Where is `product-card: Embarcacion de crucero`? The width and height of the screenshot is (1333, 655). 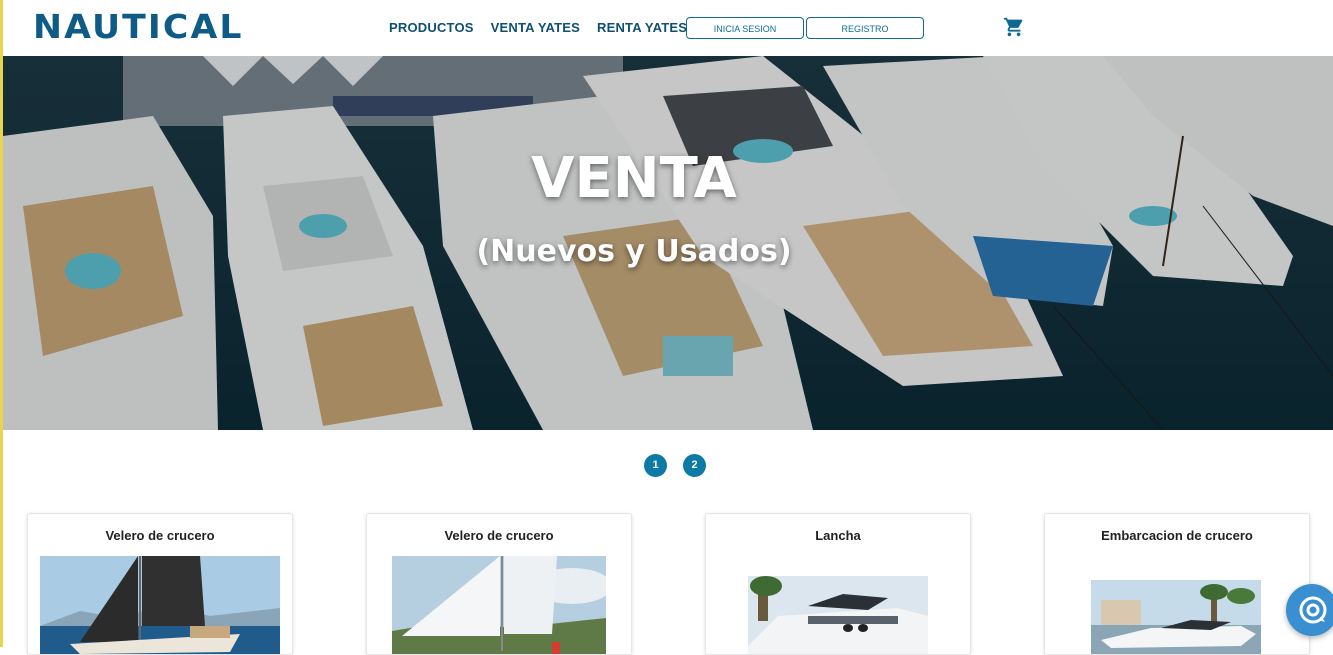
product-card: Embarcacion de crucero is located at coordinates (1177, 584).